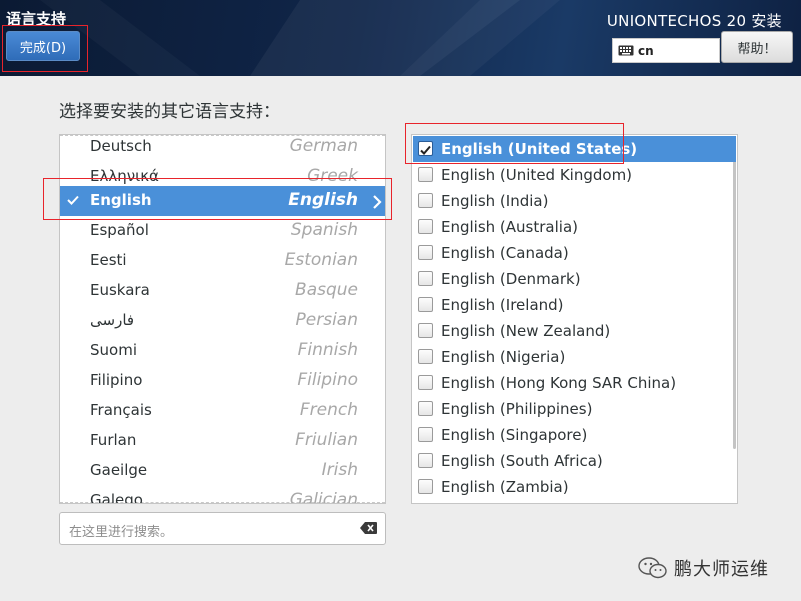 This screenshot has height=601, width=801. Describe the element at coordinates (514, 435) in the screenshot. I see `locale-label: English (Singapore)` at that location.